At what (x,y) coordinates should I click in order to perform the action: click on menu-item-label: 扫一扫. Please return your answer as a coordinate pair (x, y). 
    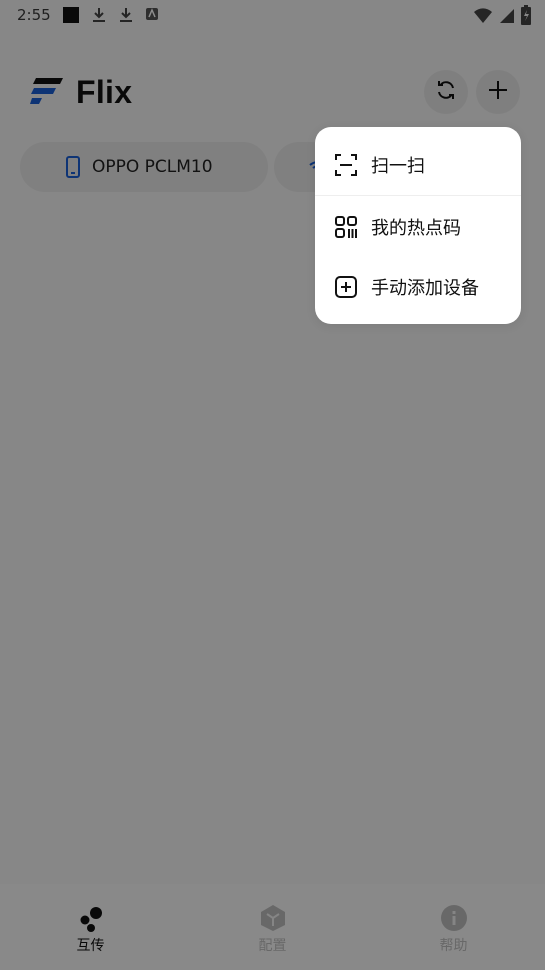
    Looking at the image, I should click on (398, 166).